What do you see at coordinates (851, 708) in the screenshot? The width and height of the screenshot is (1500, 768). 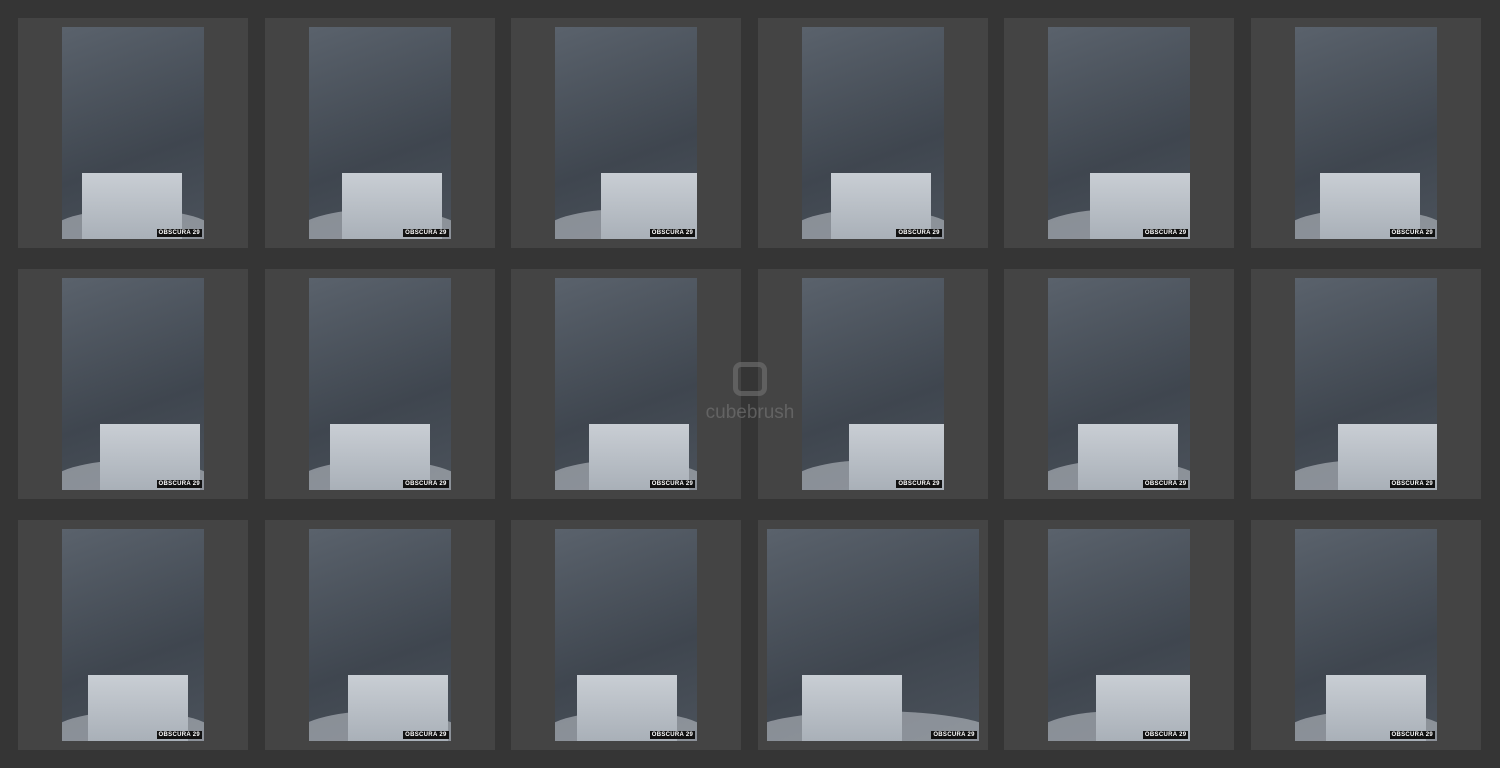 I see `posing-box` at bounding box center [851, 708].